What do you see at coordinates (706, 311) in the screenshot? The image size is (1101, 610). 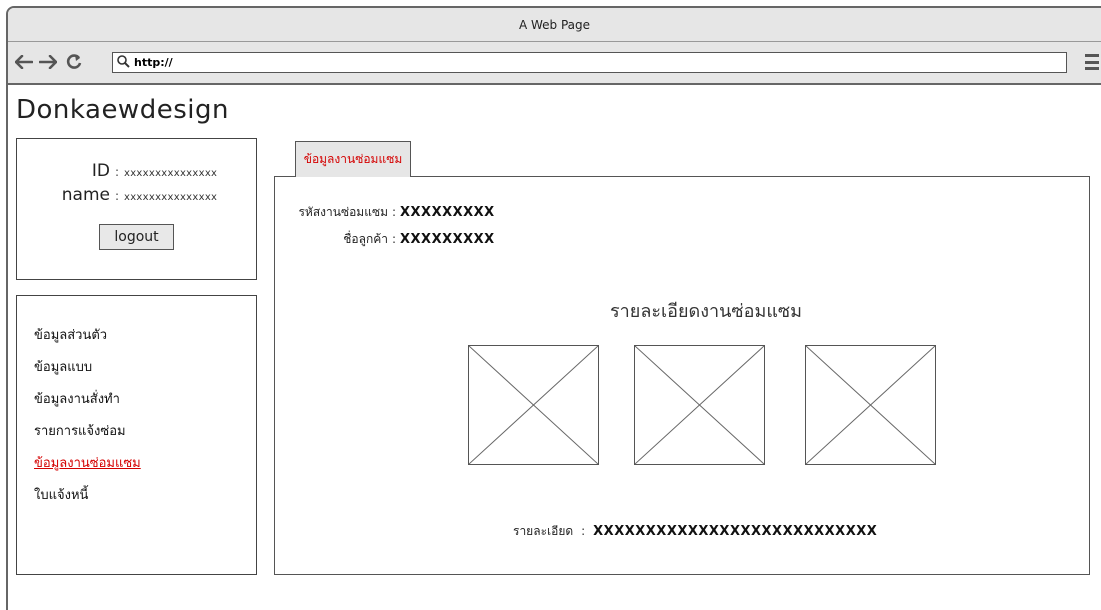 I see `section-title: รายละเอียดงานซ่อมแซม` at bounding box center [706, 311].